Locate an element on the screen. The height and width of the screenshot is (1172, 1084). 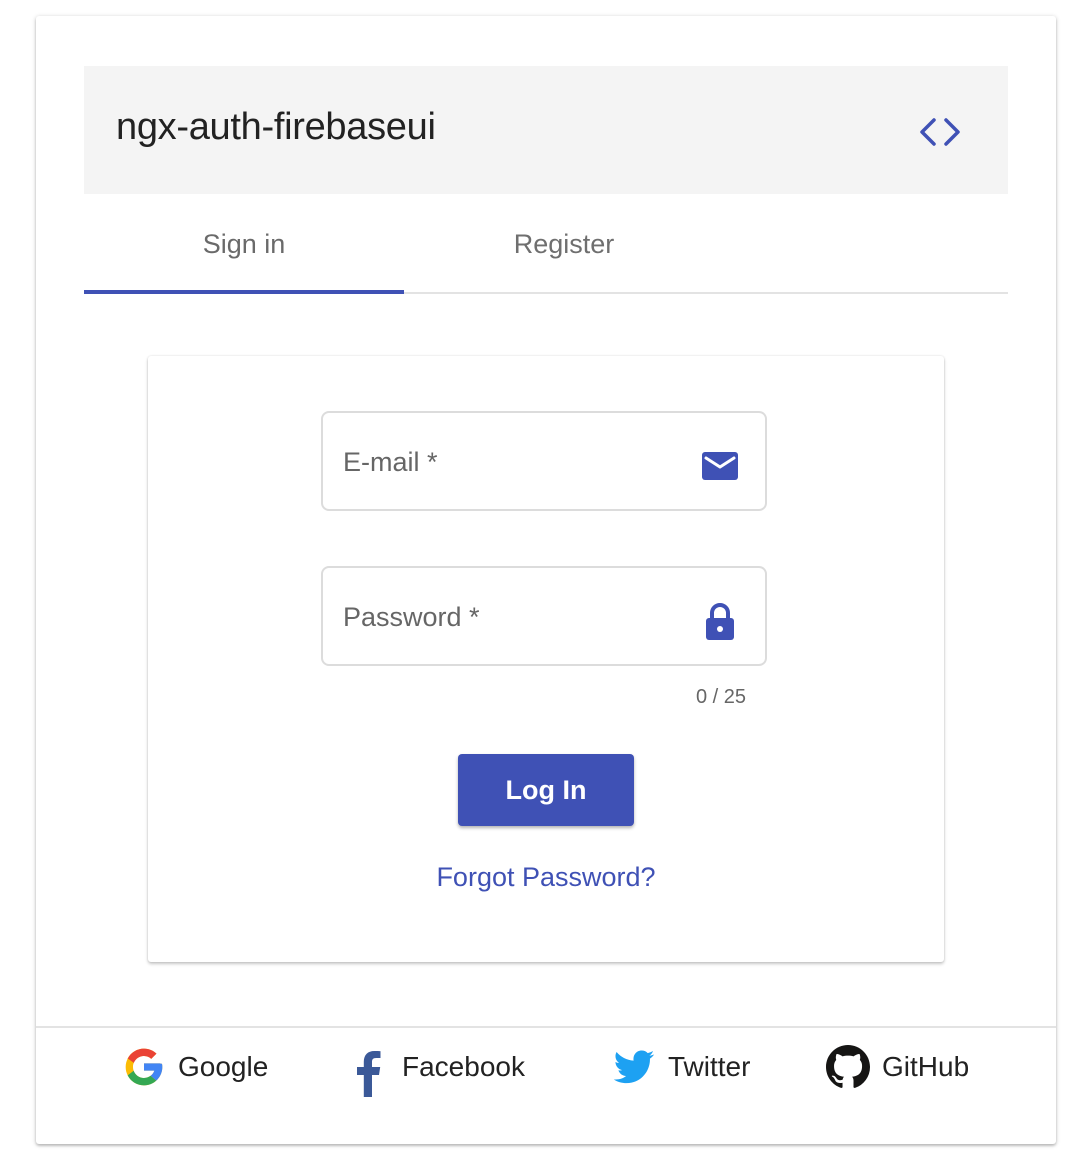
active-tab-indicator is located at coordinates (244, 292).